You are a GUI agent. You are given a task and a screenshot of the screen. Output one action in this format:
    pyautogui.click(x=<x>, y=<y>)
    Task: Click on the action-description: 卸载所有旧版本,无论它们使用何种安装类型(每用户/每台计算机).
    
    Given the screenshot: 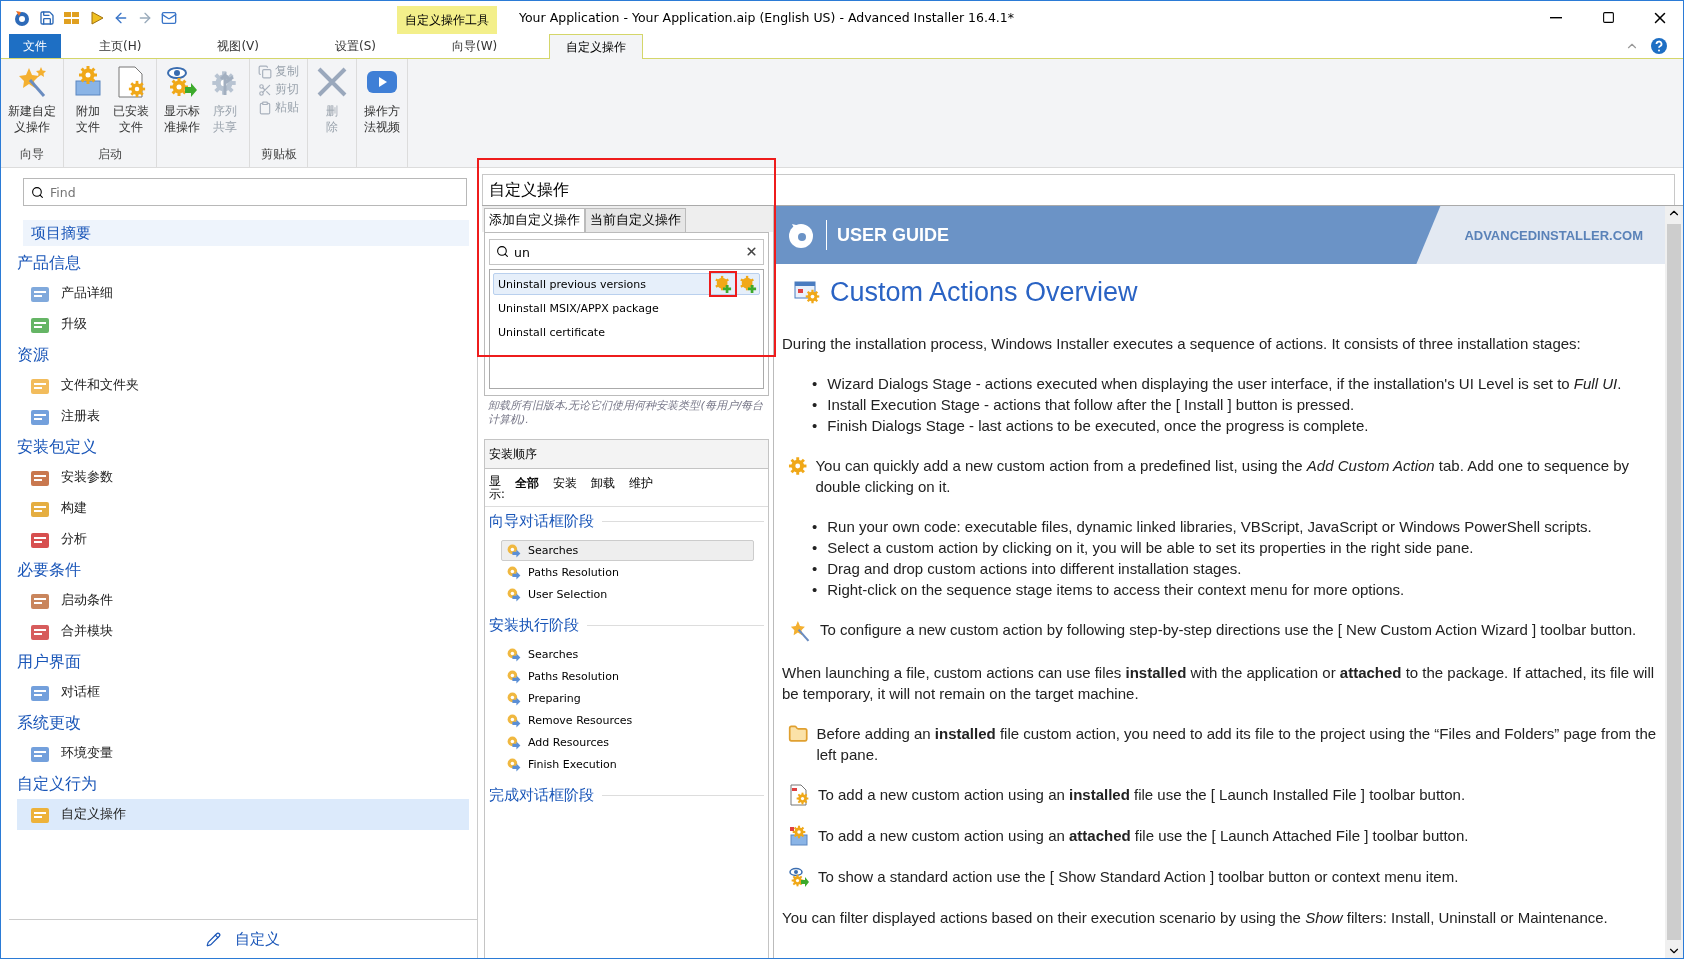 What is the action you would take?
    pyautogui.click(x=626, y=412)
    